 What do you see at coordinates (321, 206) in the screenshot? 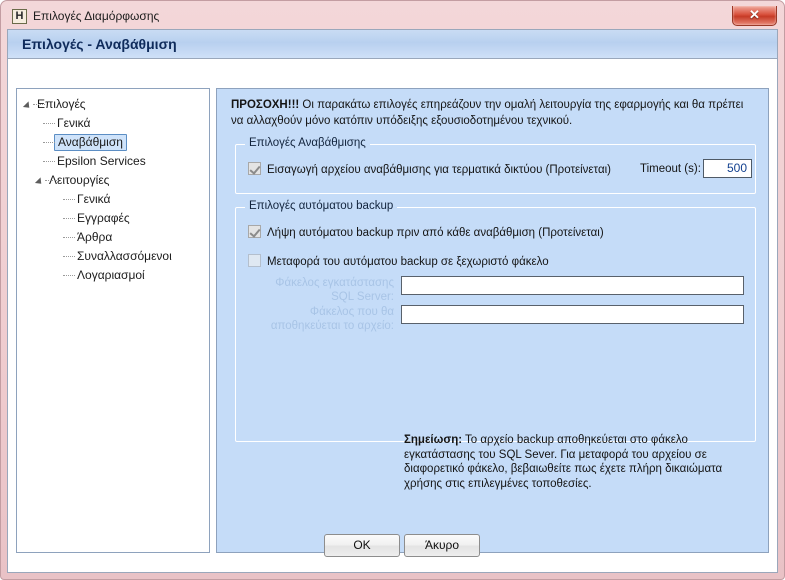
I see `group-title: Επιλογές αυτόματου backup` at bounding box center [321, 206].